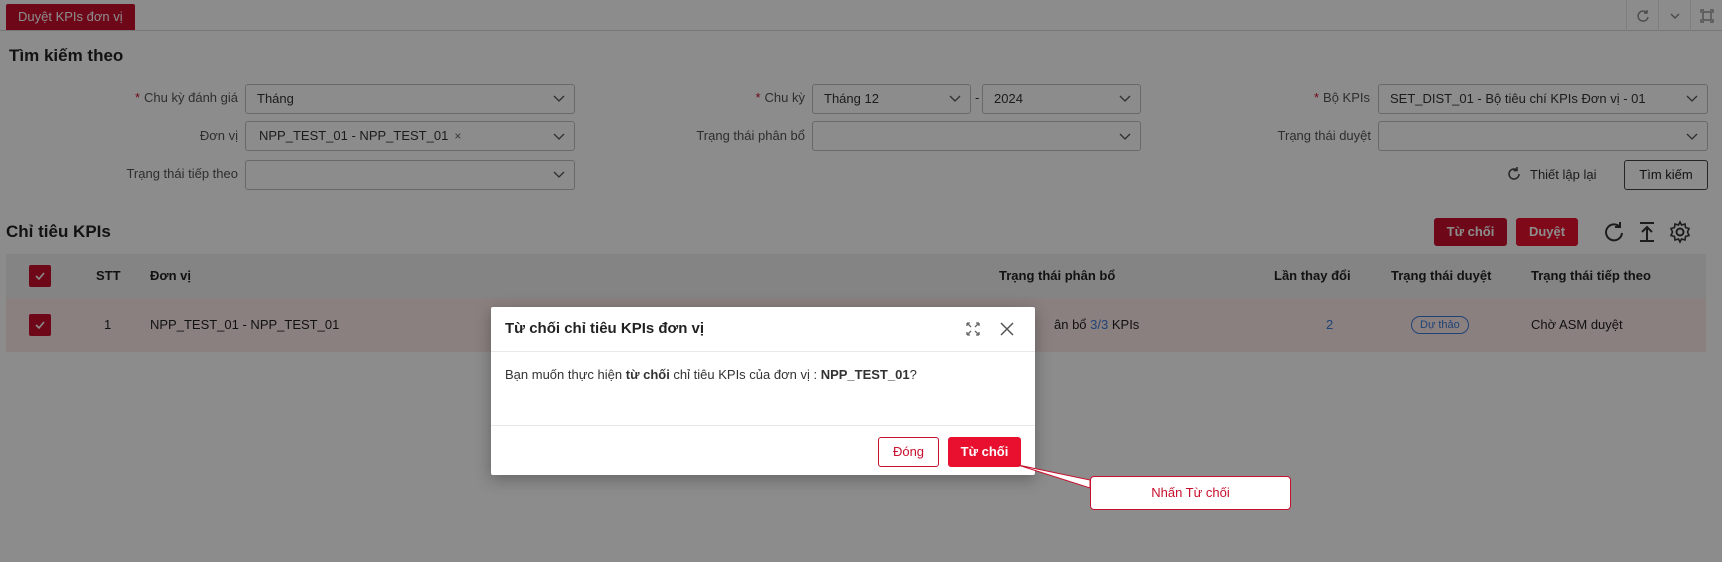 The height and width of the screenshot is (562, 1722). What do you see at coordinates (763, 450) in the screenshot?
I see `modal-footer: Đóng Từ chối` at bounding box center [763, 450].